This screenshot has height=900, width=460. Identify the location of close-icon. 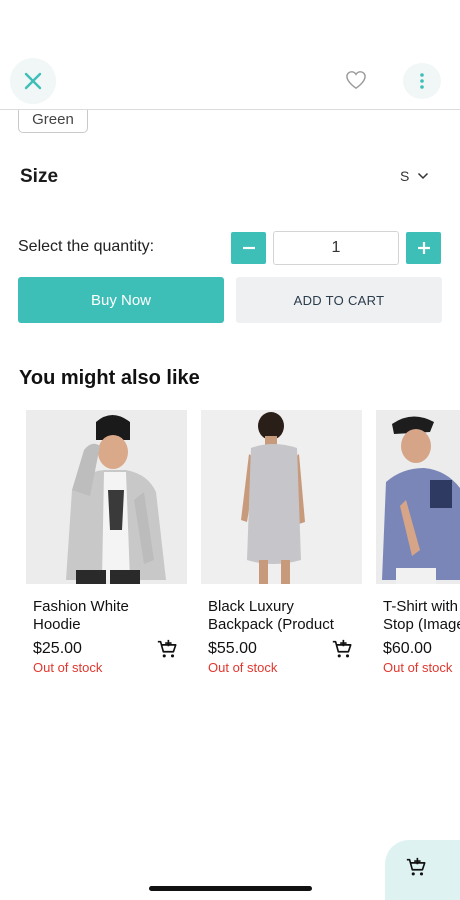
(33, 81).